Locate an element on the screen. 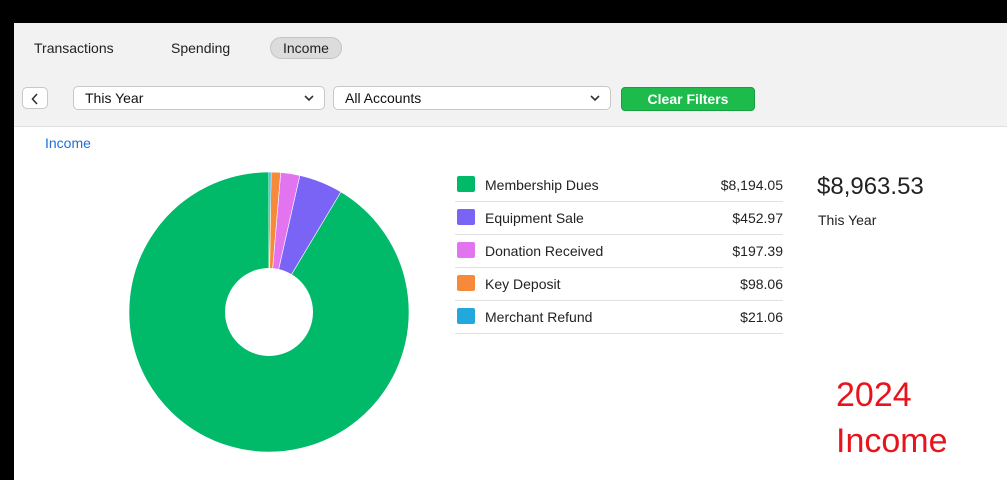 This screenshot has width=1007, height=480. clear-filters-button: Clear Filters is located at coordinates (688, 99).